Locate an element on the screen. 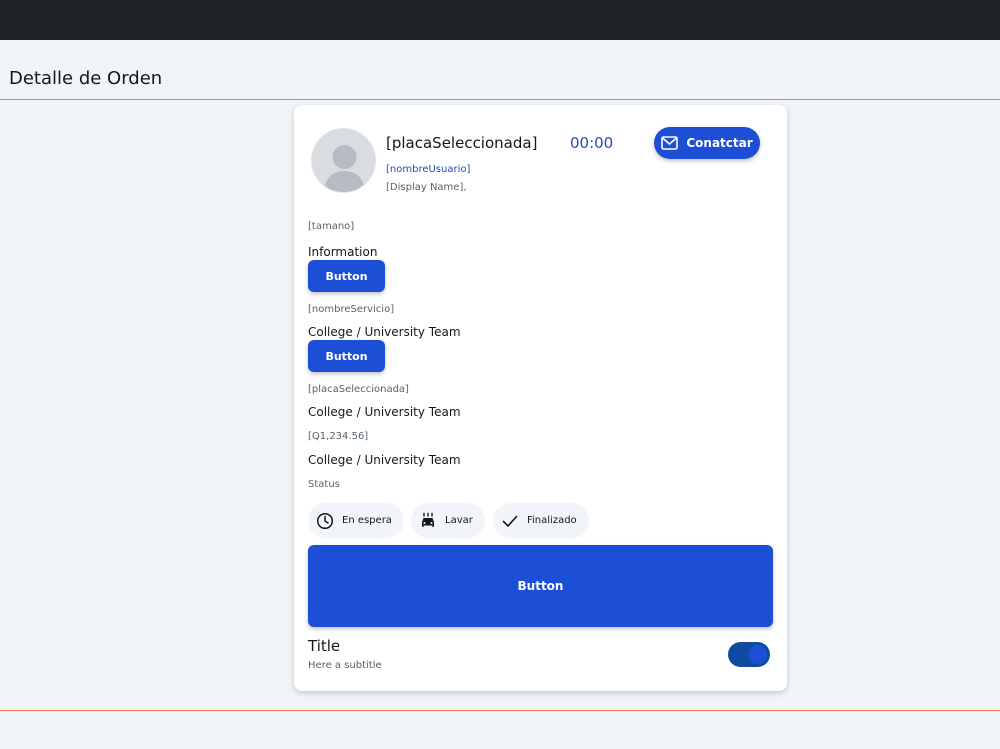  service-value: College / University Team is located at coordinates (384, 332).